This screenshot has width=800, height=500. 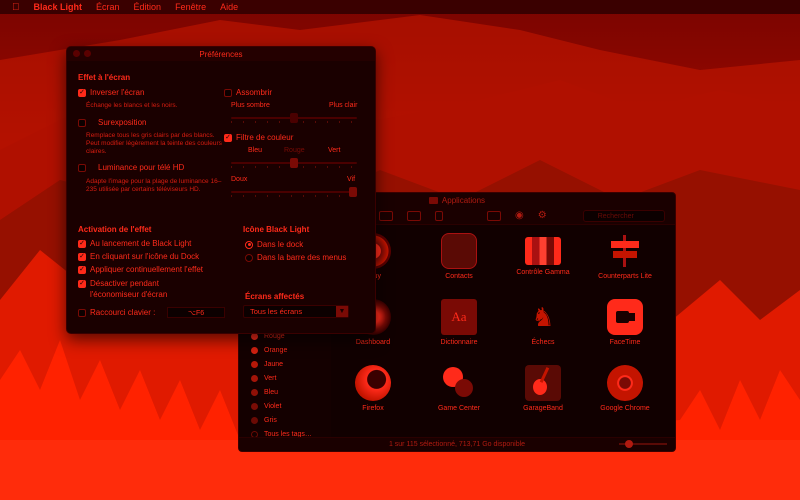 What do you see at coordinates (459, 251) in the screenshot?
I see `contacts-icon` at bounding box center [459, 251].